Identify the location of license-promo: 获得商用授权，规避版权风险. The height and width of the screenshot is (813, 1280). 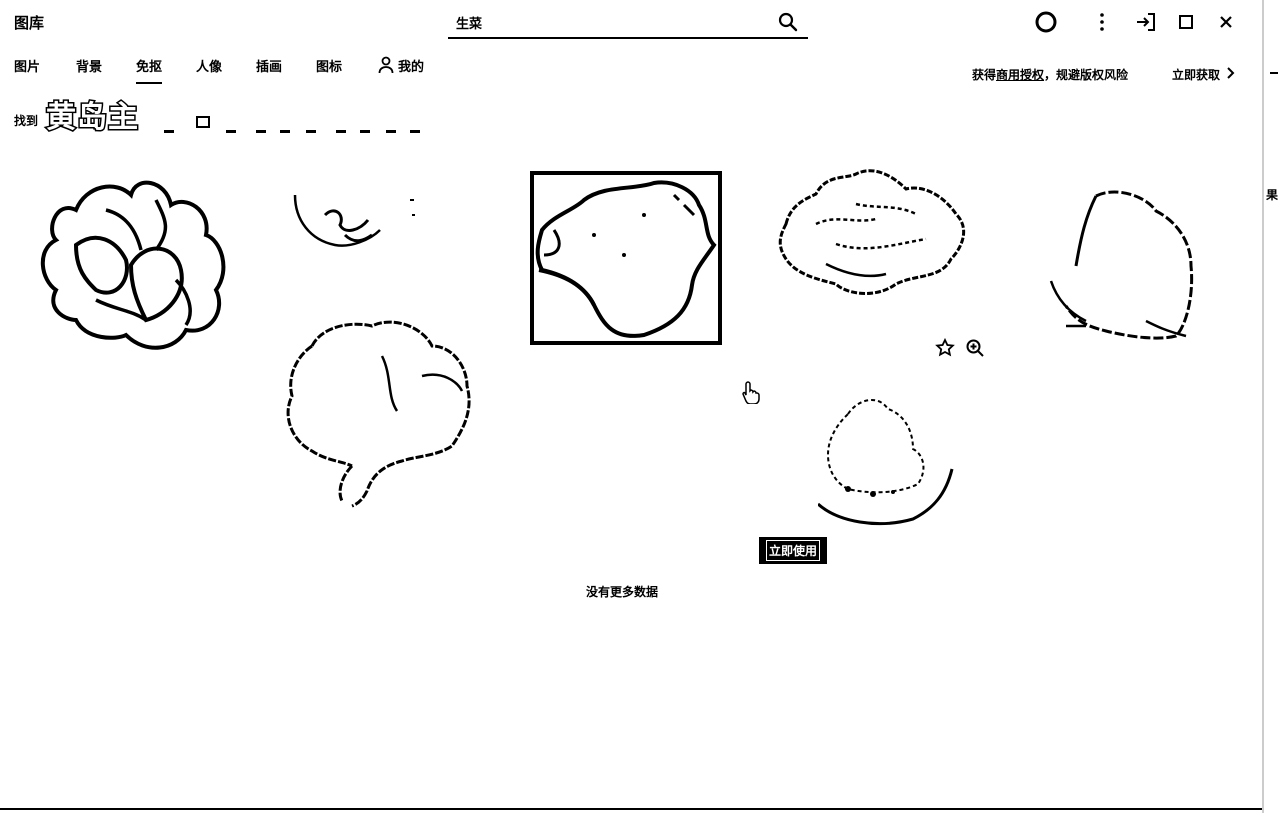
(1050, 74).